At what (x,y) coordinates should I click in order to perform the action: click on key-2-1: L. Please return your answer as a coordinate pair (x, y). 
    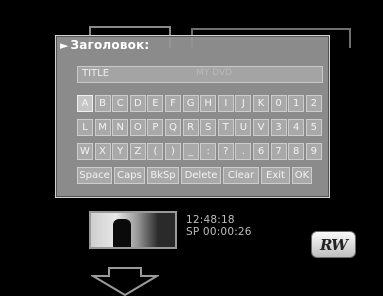
    Looking at the image, I should click on (85, 127).